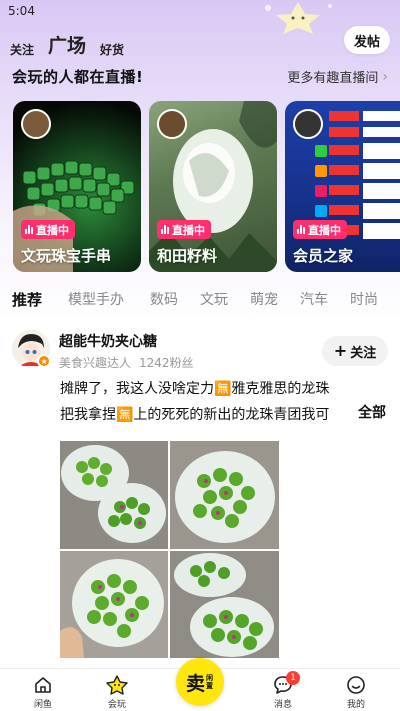 The image size is (400, 711). Describe the element at coordinates (325, 299) in the screenshot. I see `category-tab-cars: 汽车` at that location.